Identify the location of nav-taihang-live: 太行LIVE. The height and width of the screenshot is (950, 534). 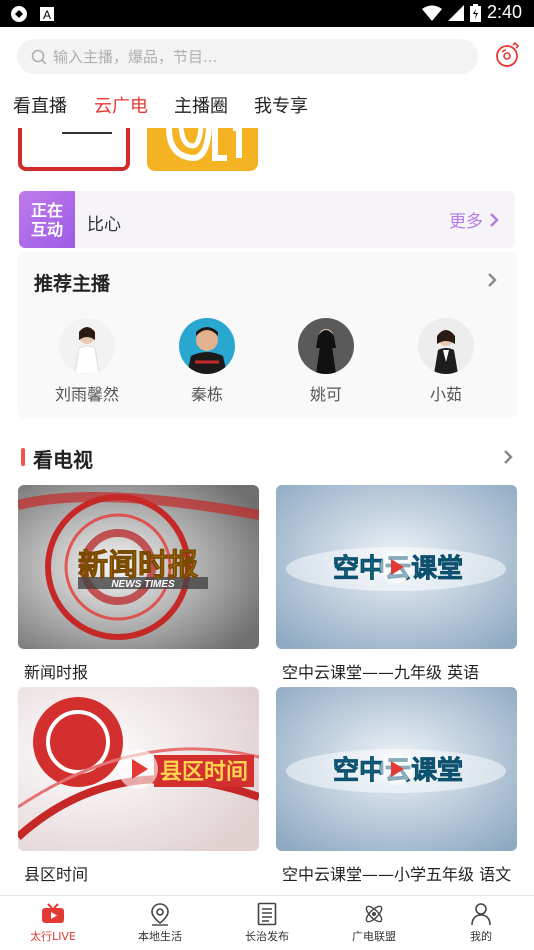
(53, 923).